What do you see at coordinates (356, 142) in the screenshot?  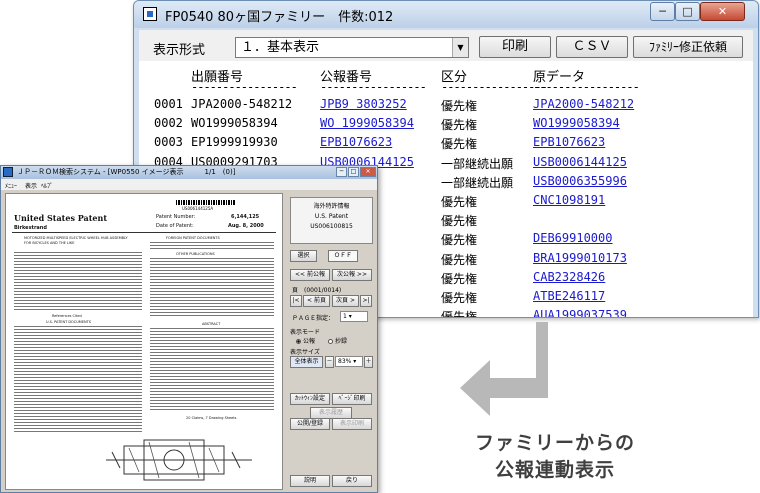 I see `publication-link: EPB1076623` at bounding box center [356, 142].